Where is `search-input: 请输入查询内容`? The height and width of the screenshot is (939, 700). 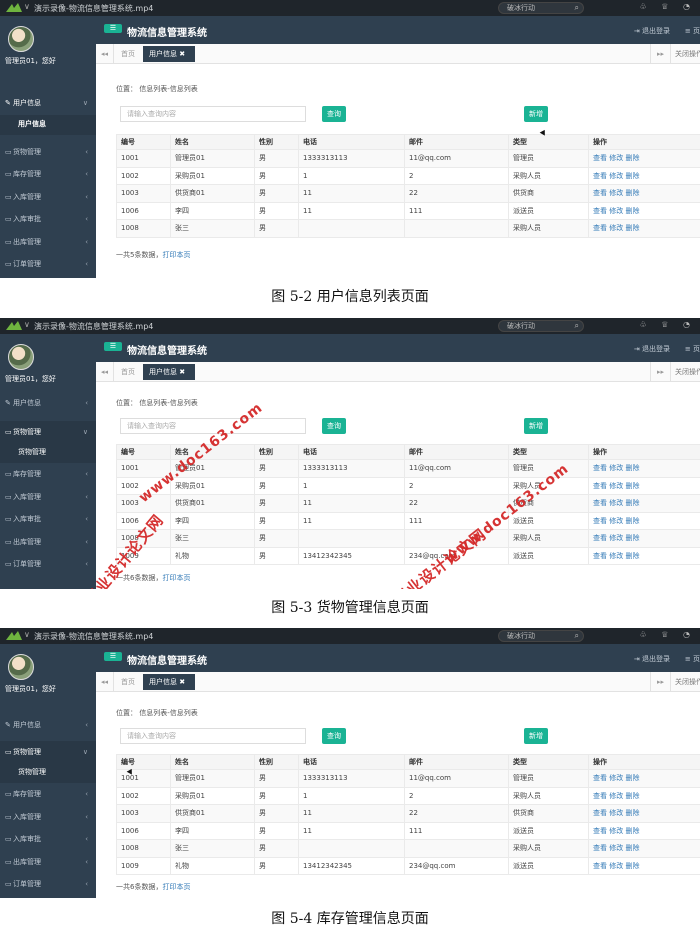
search-input: 请输入查询内容 is located at coordinates (213, 736).